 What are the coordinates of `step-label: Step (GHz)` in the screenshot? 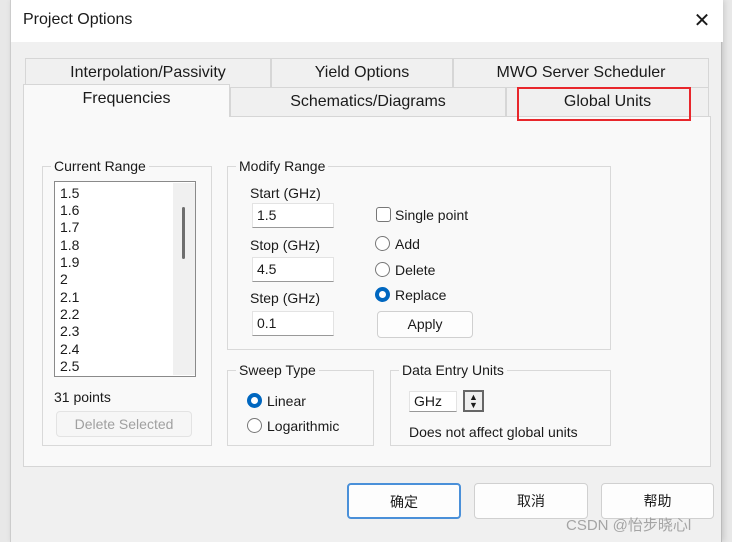 It's located at (285, 298).